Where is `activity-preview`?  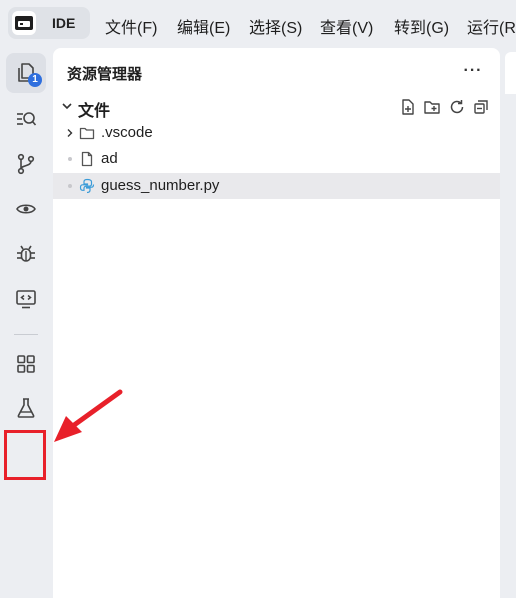 activity-preview is located at coordinates (26, 209).